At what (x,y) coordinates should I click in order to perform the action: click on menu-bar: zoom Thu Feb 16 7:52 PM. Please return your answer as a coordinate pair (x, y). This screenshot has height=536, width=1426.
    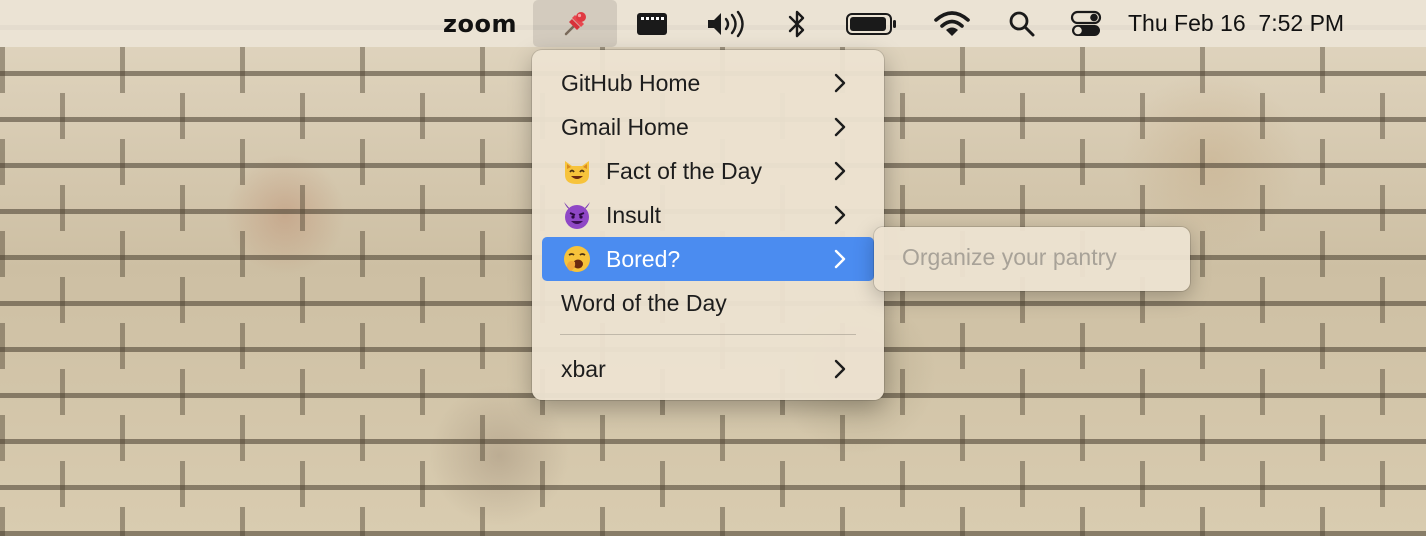
    Looking at the image, I should click on (713, 23).